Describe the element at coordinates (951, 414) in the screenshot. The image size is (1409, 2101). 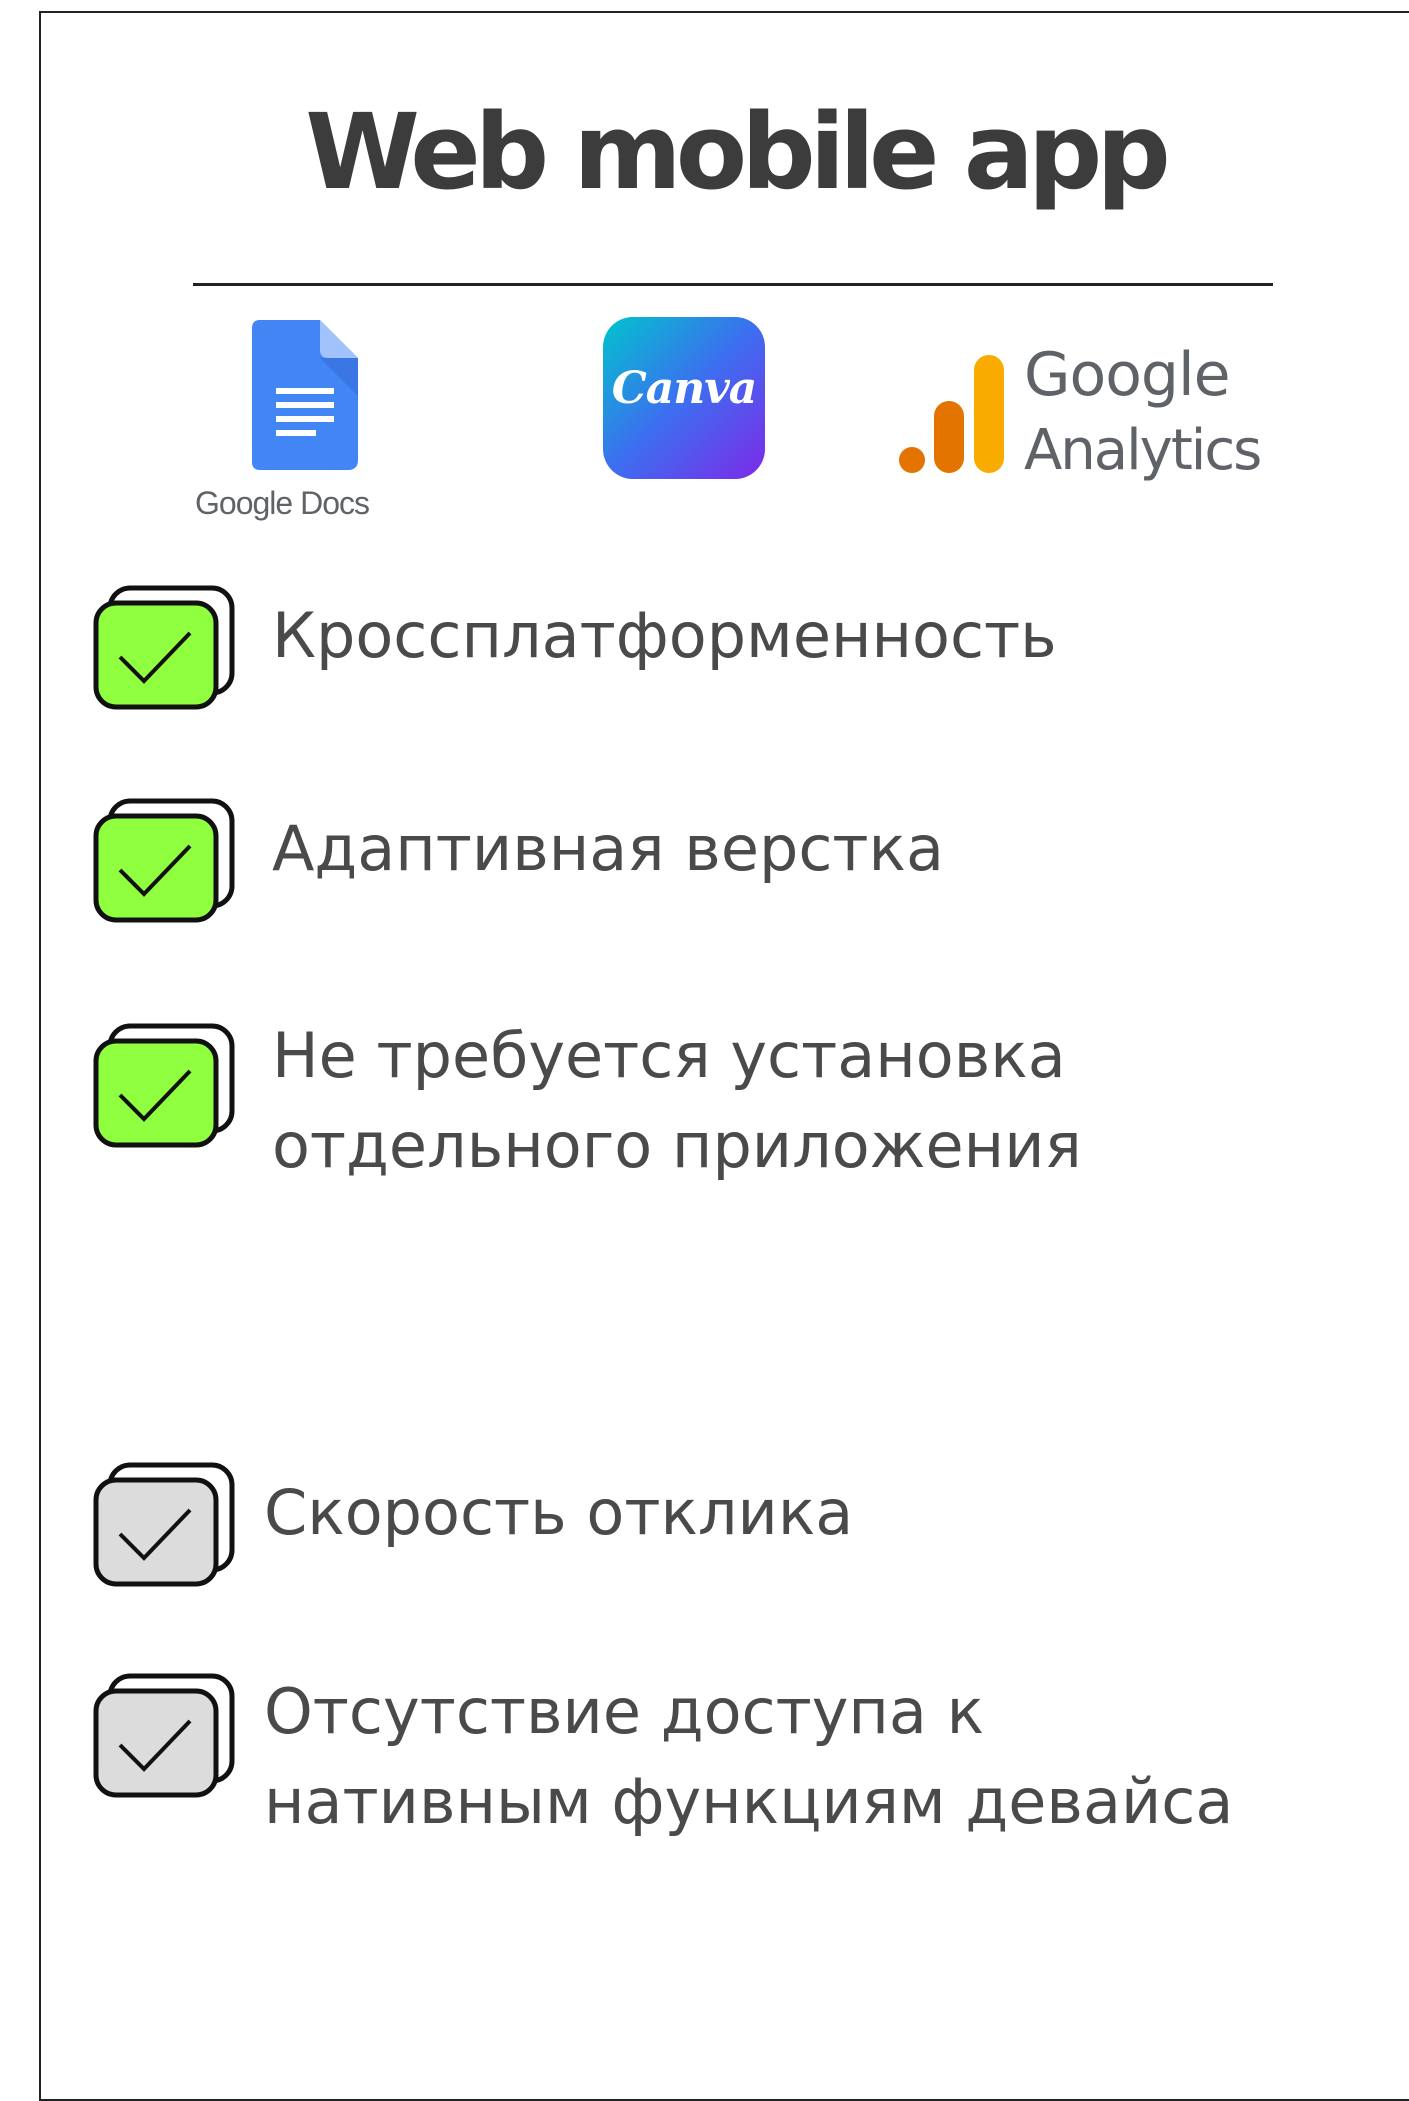
I see `google-analytics-icon` at that location.